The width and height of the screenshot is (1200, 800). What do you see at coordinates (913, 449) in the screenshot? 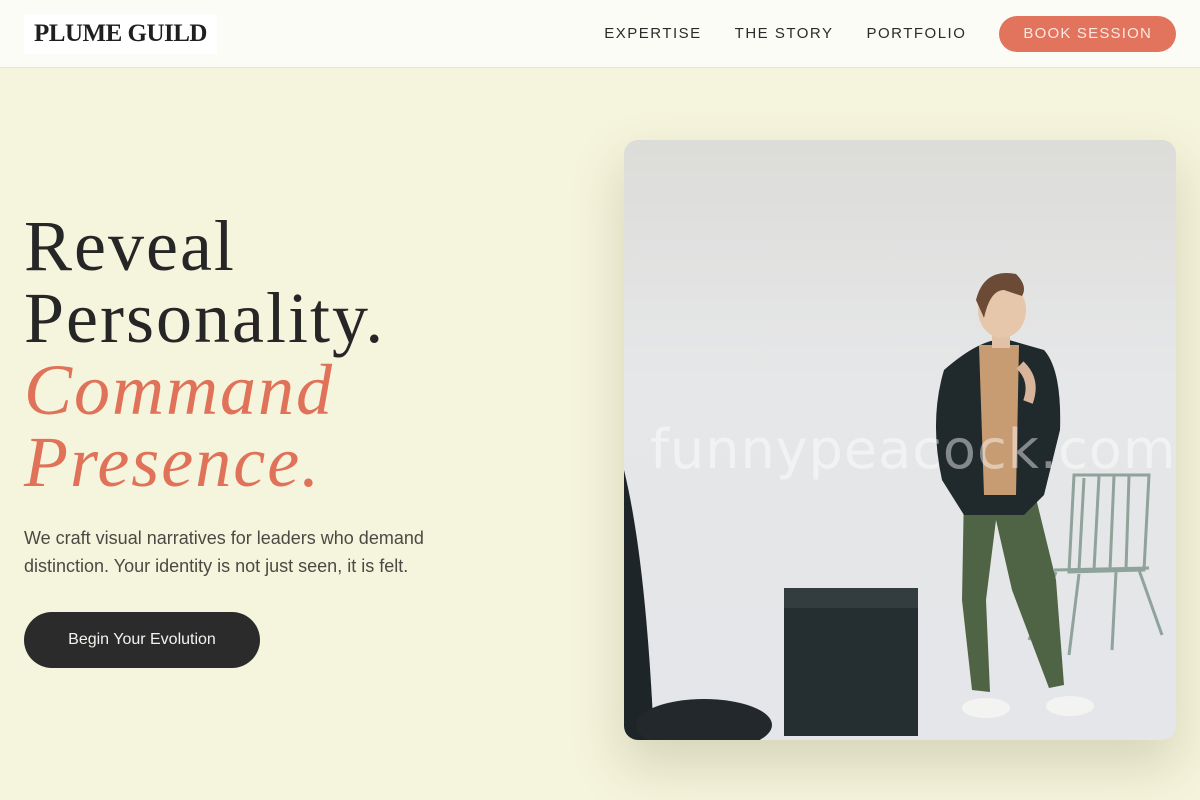
I see `photo-watermark: funnypeacock.com` at bounding box center [913, 449].